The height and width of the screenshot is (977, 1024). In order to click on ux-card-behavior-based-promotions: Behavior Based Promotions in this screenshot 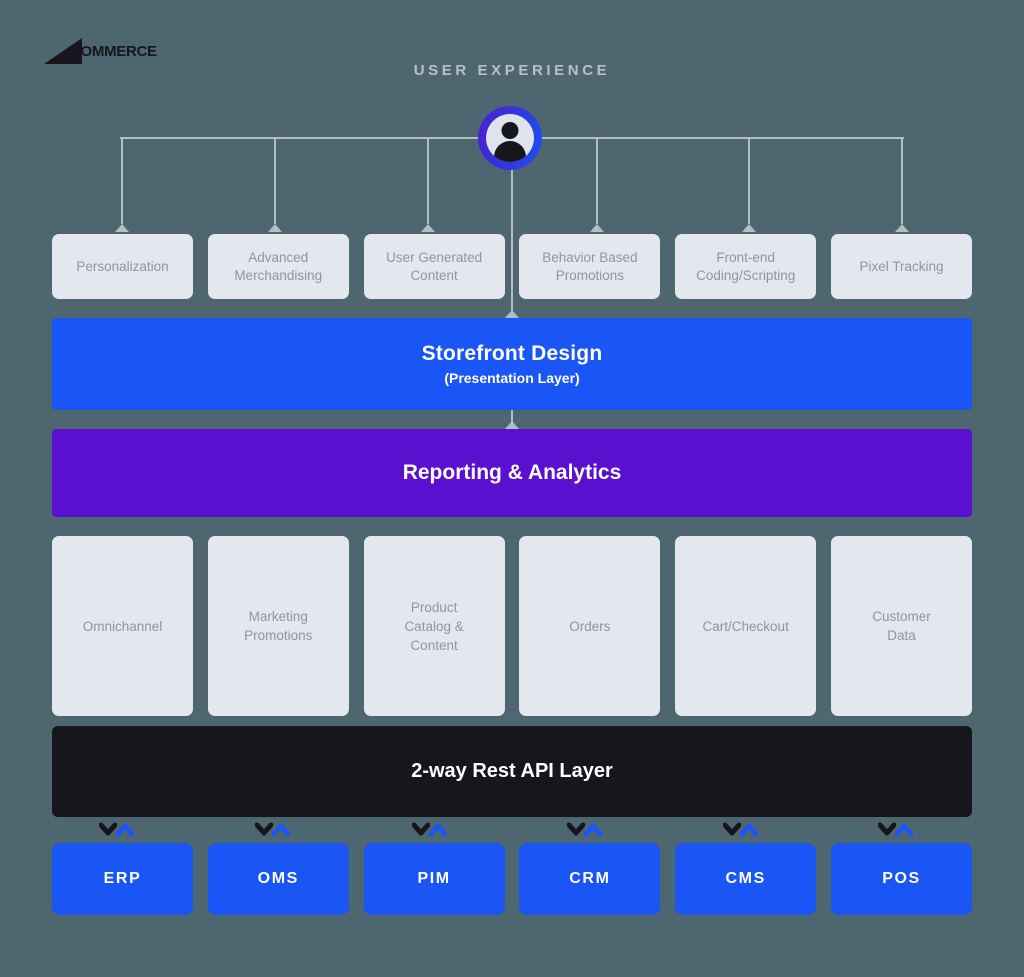, I will do `click(590, 266)`.